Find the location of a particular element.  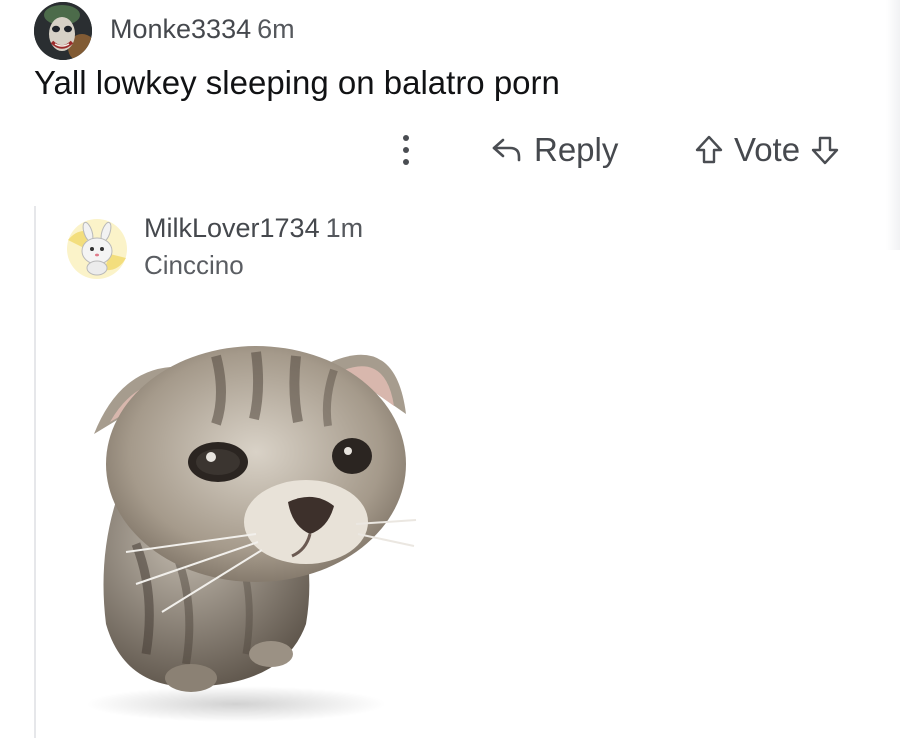

downvote-button is located at coordinates (825, 150).